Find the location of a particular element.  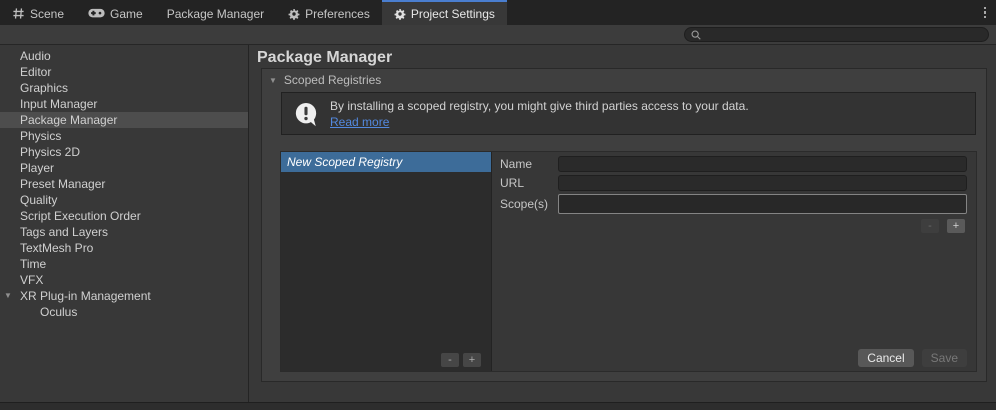

tab-bar-spacer is located at coordinates (740, 12).